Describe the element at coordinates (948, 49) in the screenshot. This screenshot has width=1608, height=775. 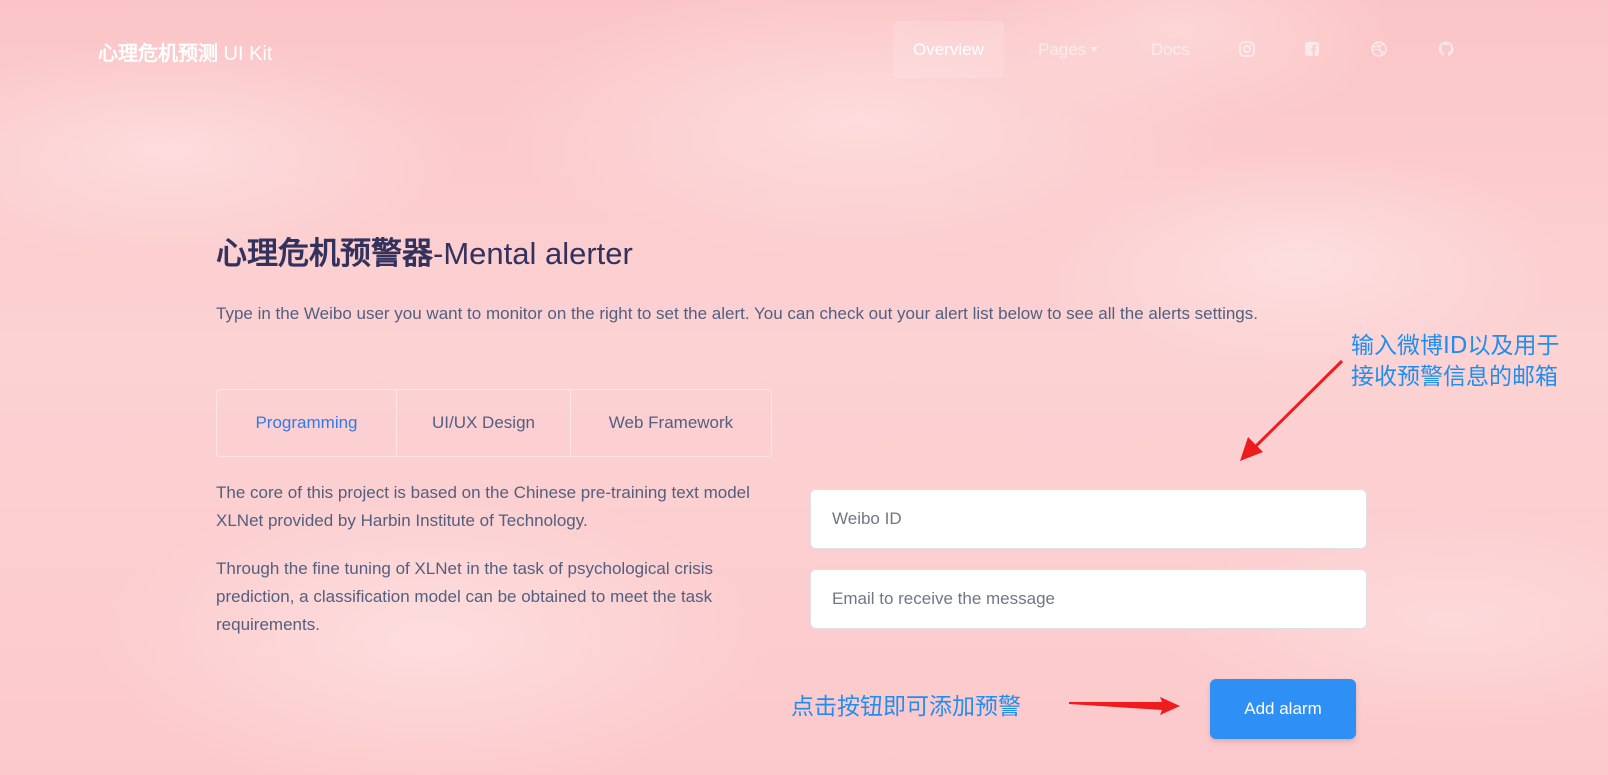
I see `nav-overview: Overview` at that location.